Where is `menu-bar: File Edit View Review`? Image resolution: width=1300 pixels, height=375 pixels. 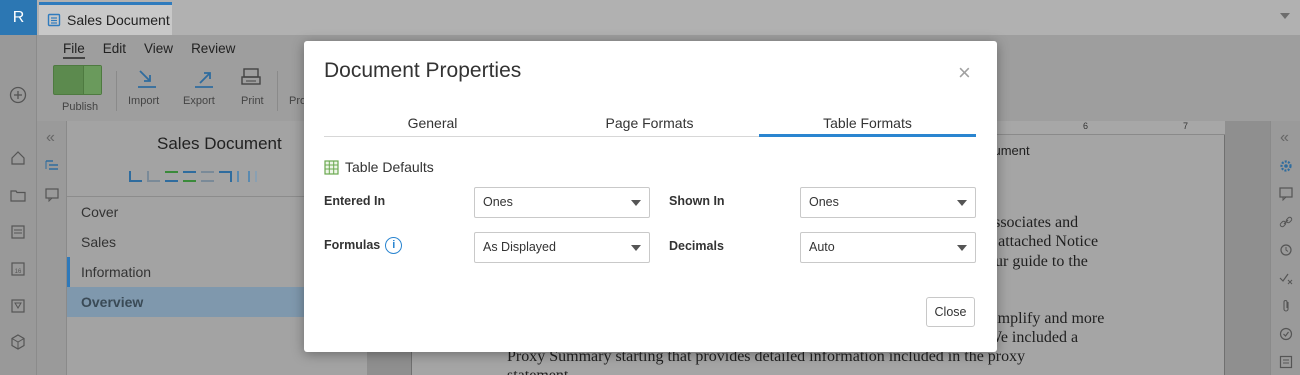
menu-bar: File Edit View Review is located at coordinates (149, 50).